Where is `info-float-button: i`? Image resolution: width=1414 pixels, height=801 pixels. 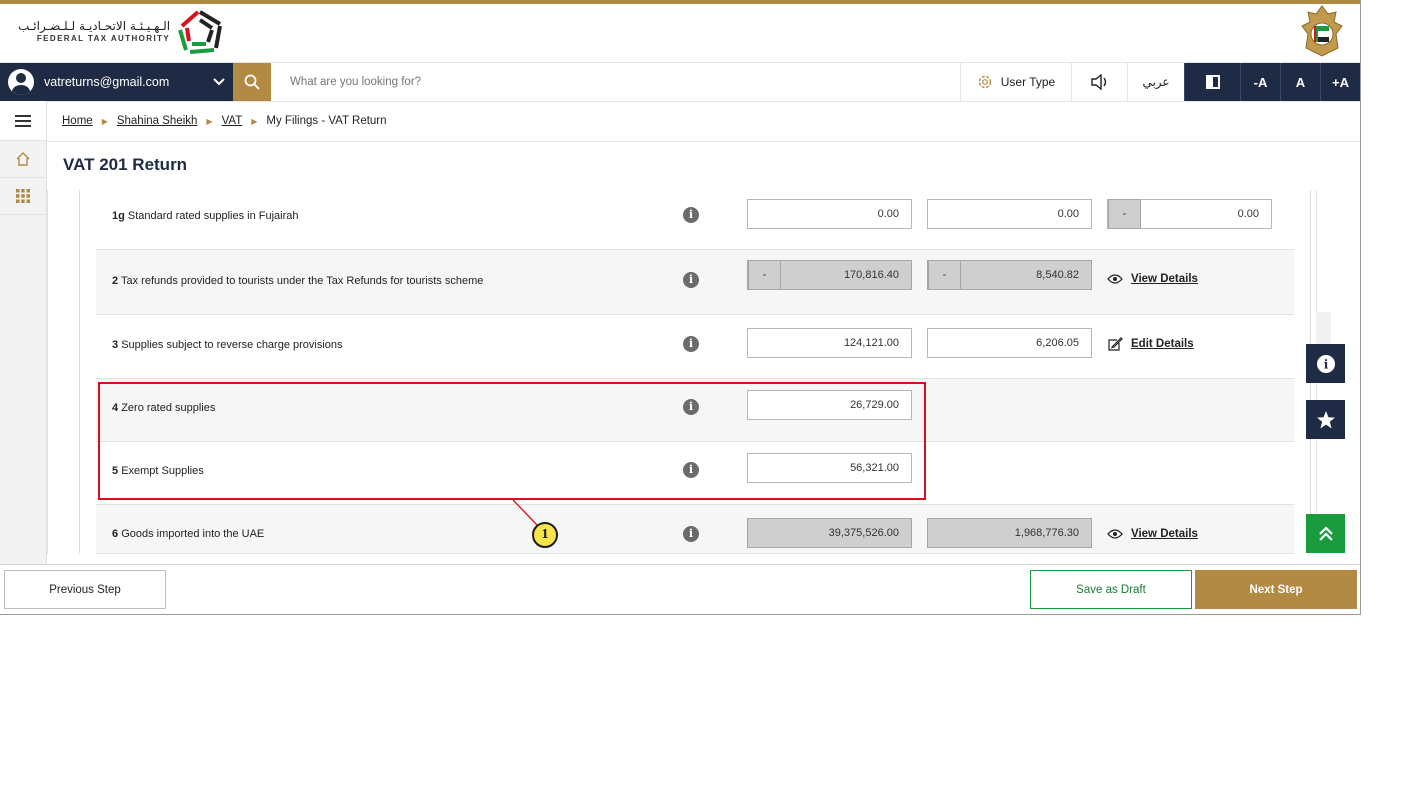 info-float-button: i is located at coordinates (1325, 363).